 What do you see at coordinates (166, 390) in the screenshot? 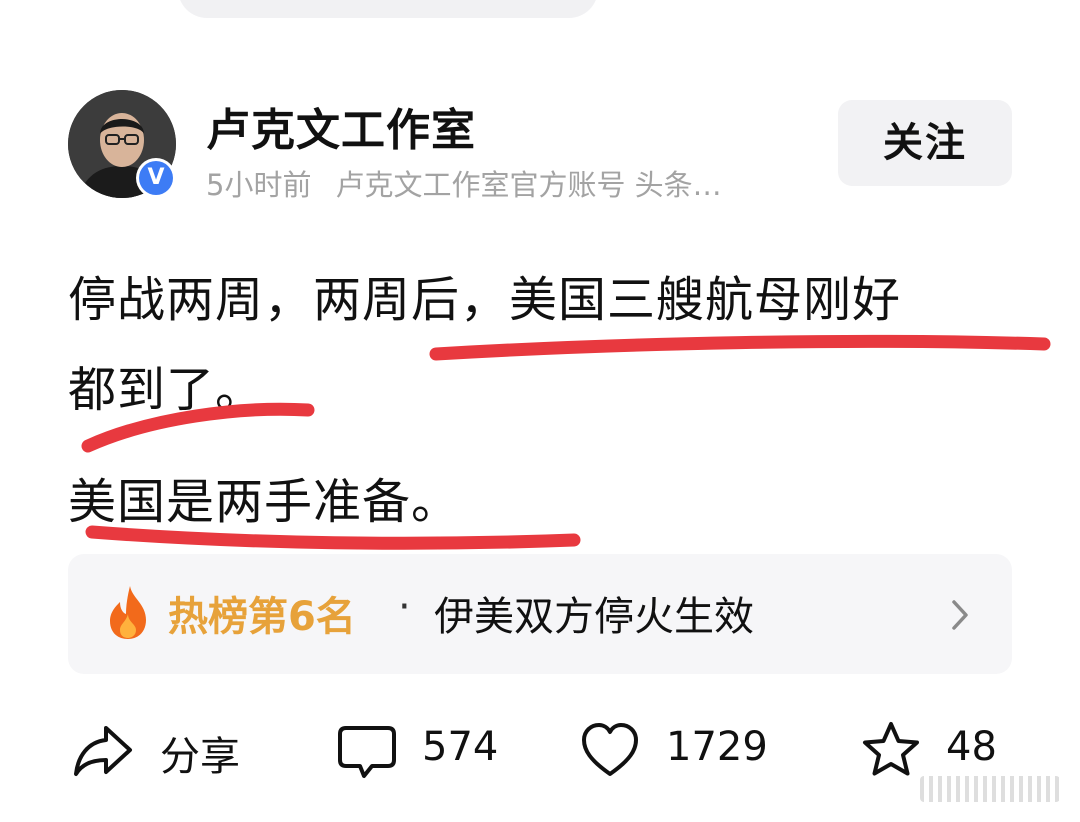
I see `post-text-line: 都到了。` at bounding box center [166, 390].